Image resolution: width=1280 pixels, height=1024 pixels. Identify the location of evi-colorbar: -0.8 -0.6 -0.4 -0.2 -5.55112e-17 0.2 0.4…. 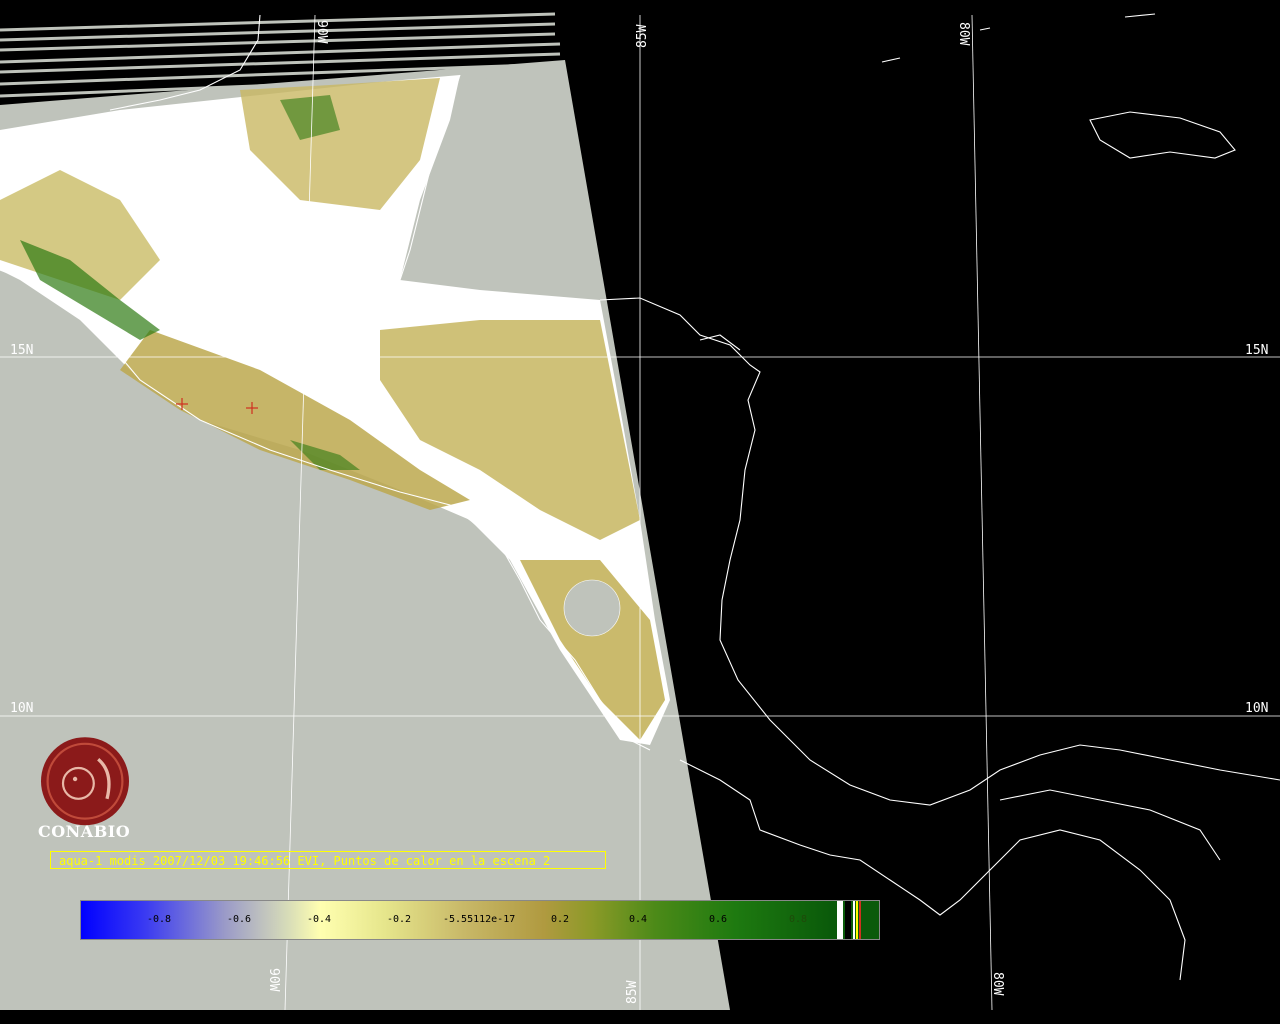
(480, 920).